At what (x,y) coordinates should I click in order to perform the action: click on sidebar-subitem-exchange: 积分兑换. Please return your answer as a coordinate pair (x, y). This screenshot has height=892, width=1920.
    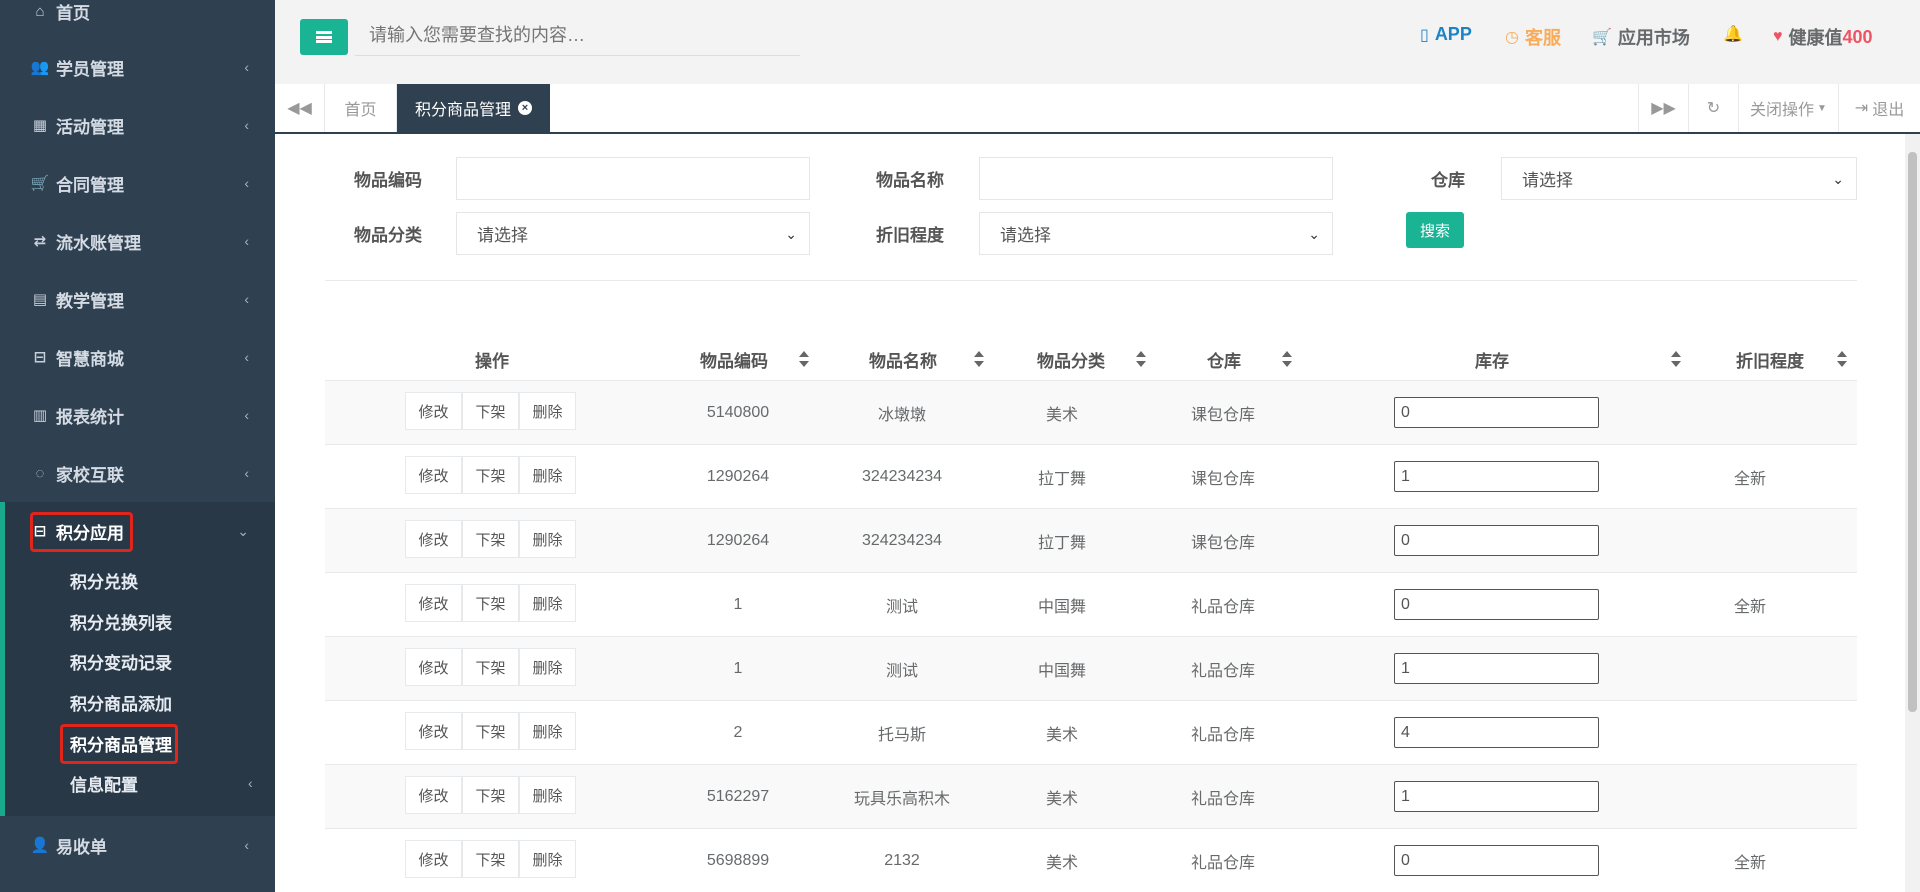
    Looking at the image, I should click on (104, 580).